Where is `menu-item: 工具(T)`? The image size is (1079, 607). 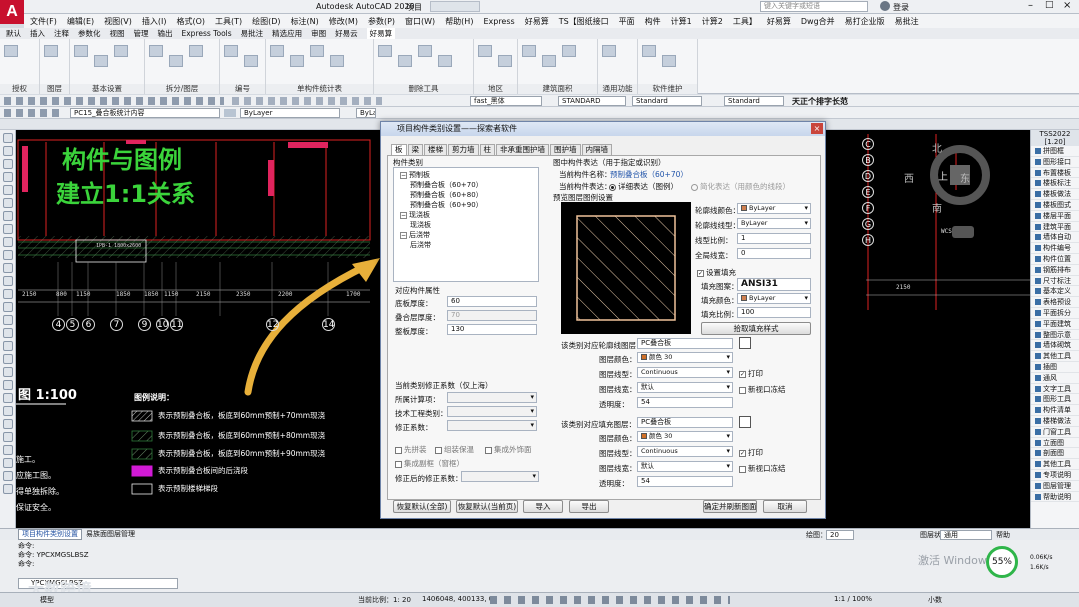
menu-item: 工具(T) is located at coordinates (228, 21).